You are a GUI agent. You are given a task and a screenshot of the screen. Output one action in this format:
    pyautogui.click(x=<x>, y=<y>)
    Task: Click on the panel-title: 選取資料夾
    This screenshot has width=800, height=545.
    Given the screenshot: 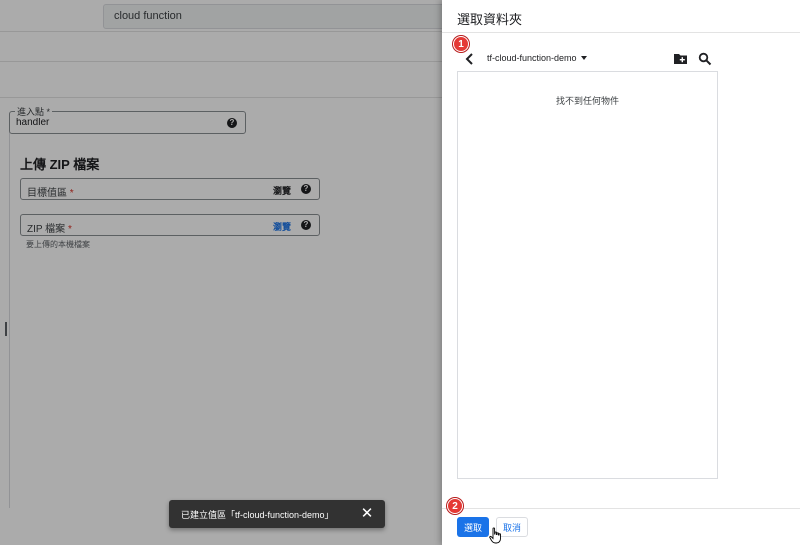 What is the action you would take?
    pyautogui.click(x=490, y=19)
    